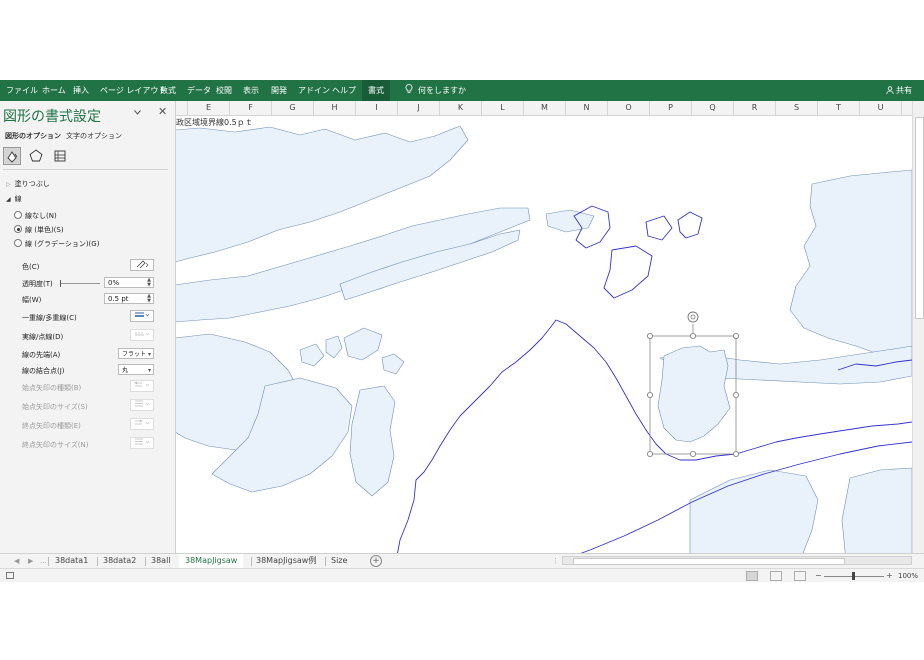 The image size is (924, 660). I want to click on tab-insert: 挿入, so click(81, 90).